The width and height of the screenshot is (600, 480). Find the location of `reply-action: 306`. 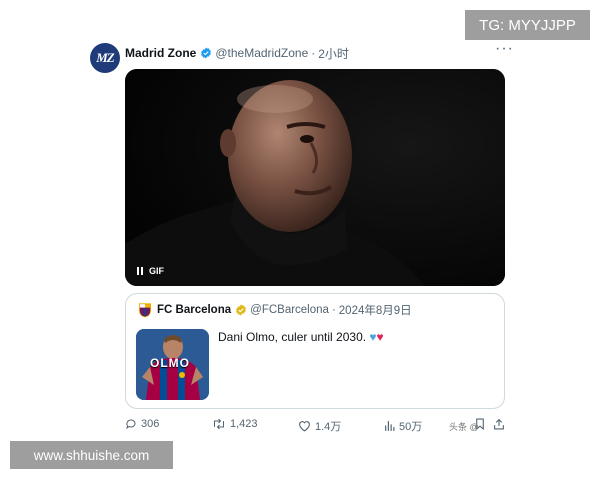

reply-action: 306 is located at coordinates (142, 424).